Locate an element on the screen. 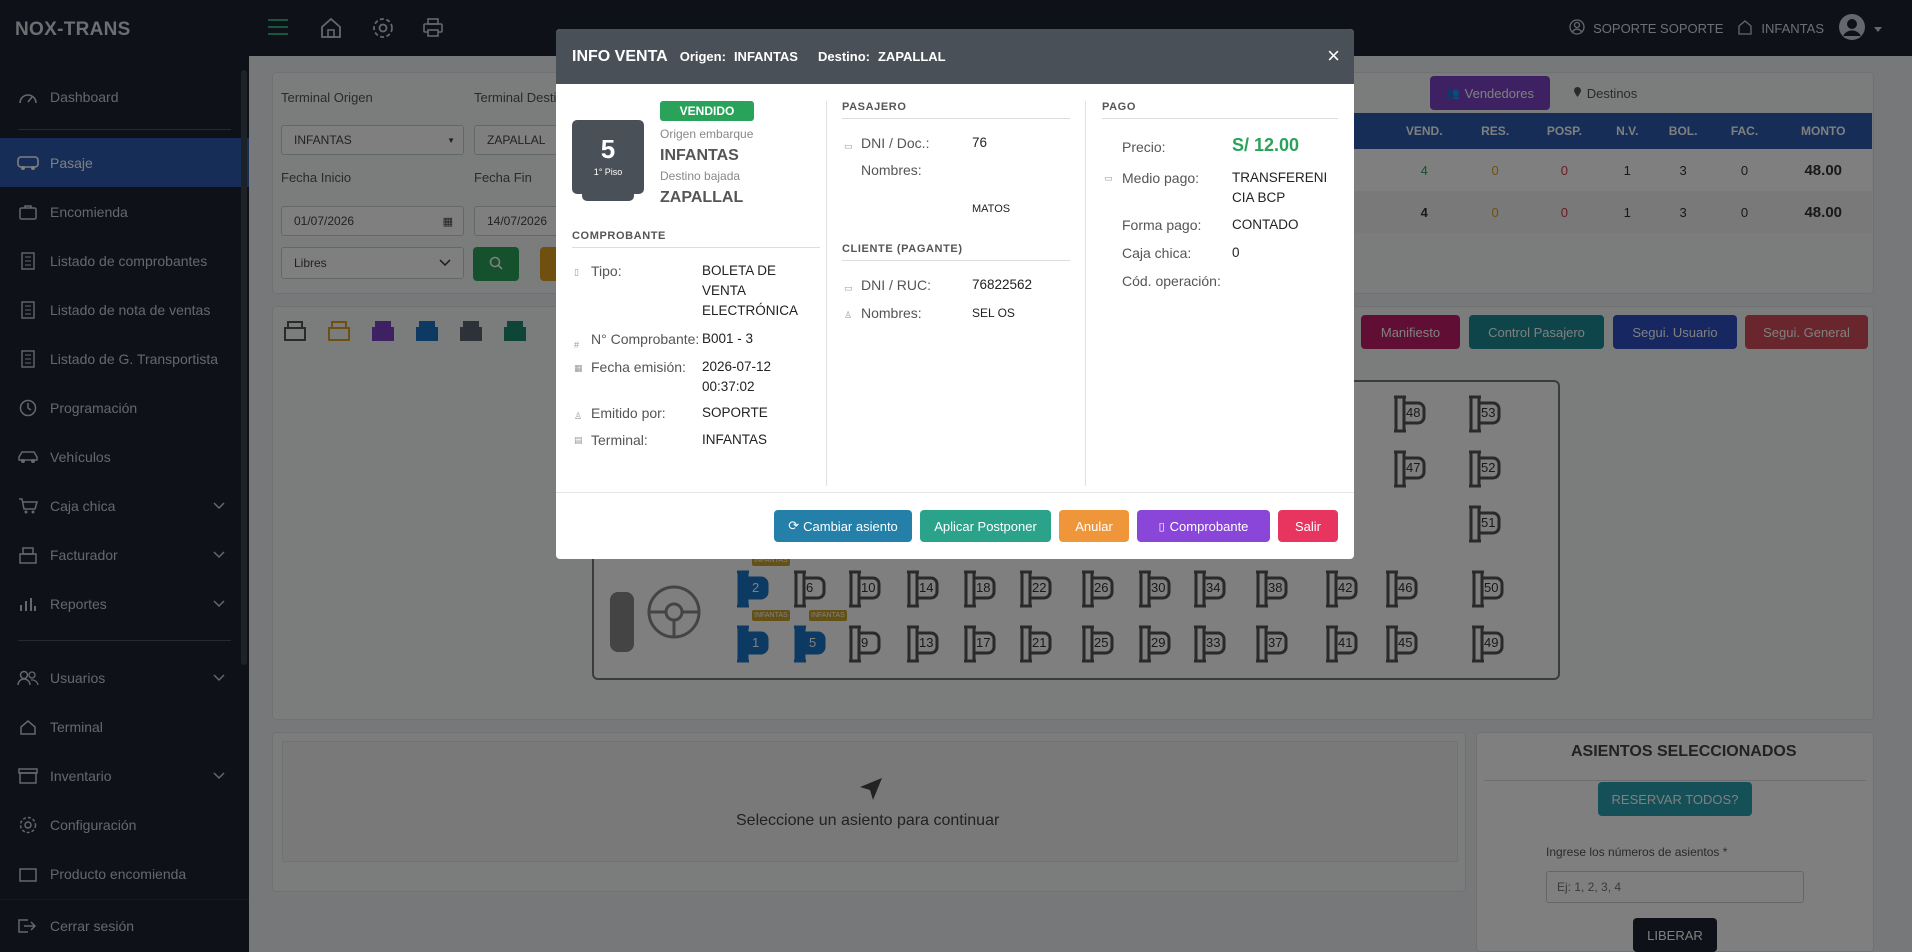 The width and height of the screenshot is (1912, 952). price-value: S/ 12.00 is located at coordinates (1266, 145).